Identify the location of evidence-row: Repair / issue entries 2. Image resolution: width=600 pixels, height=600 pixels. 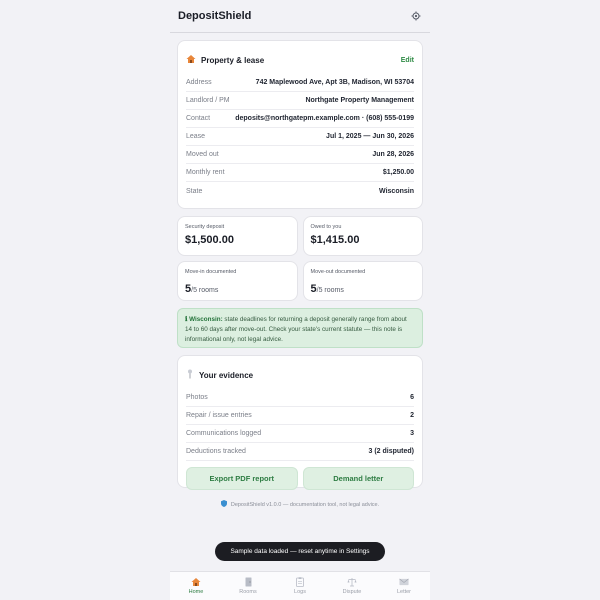
(300, 416).